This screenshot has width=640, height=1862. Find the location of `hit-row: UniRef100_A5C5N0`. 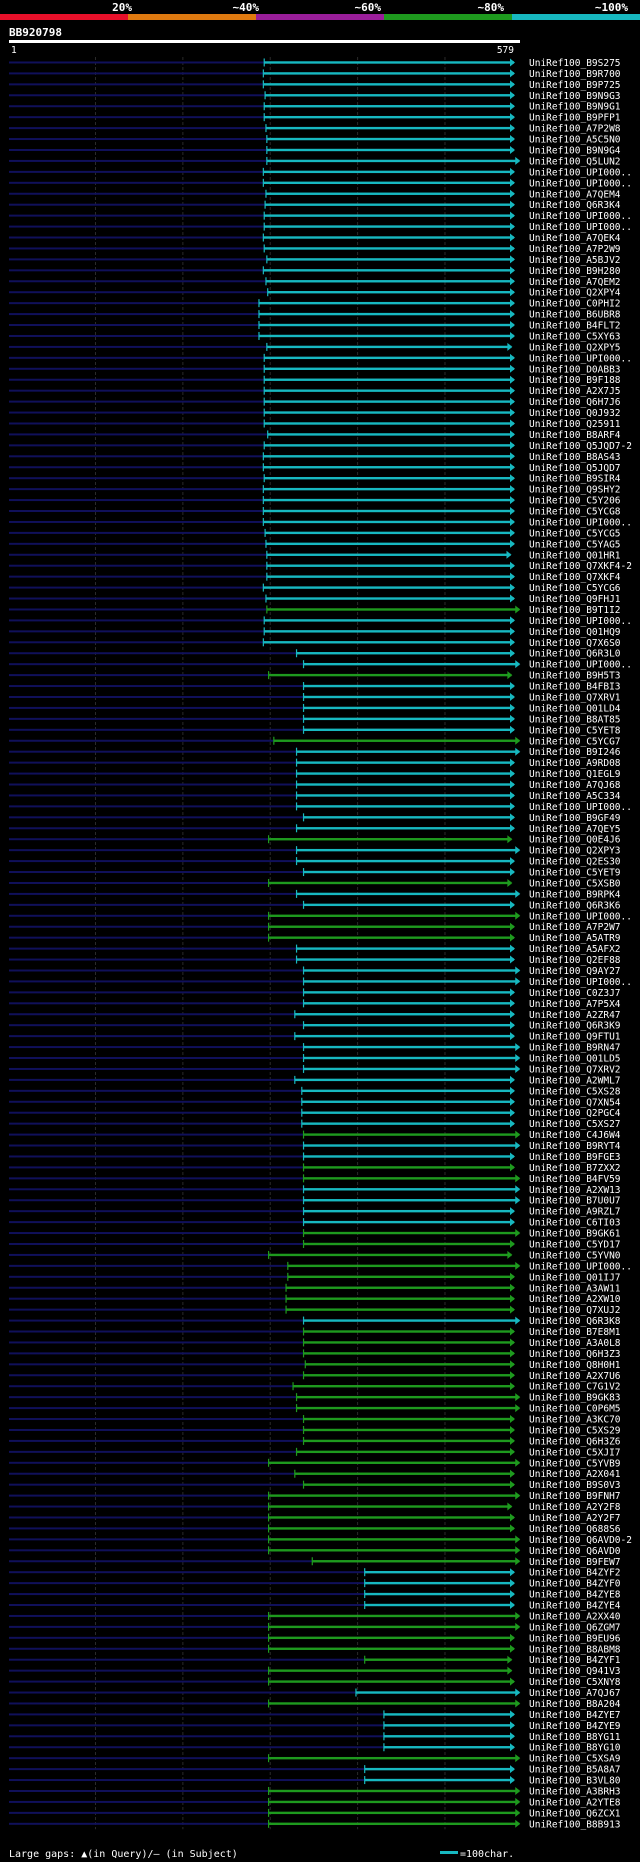

hit-row: UniRef100_A5C5N0 is located at coordinates (315, 140).